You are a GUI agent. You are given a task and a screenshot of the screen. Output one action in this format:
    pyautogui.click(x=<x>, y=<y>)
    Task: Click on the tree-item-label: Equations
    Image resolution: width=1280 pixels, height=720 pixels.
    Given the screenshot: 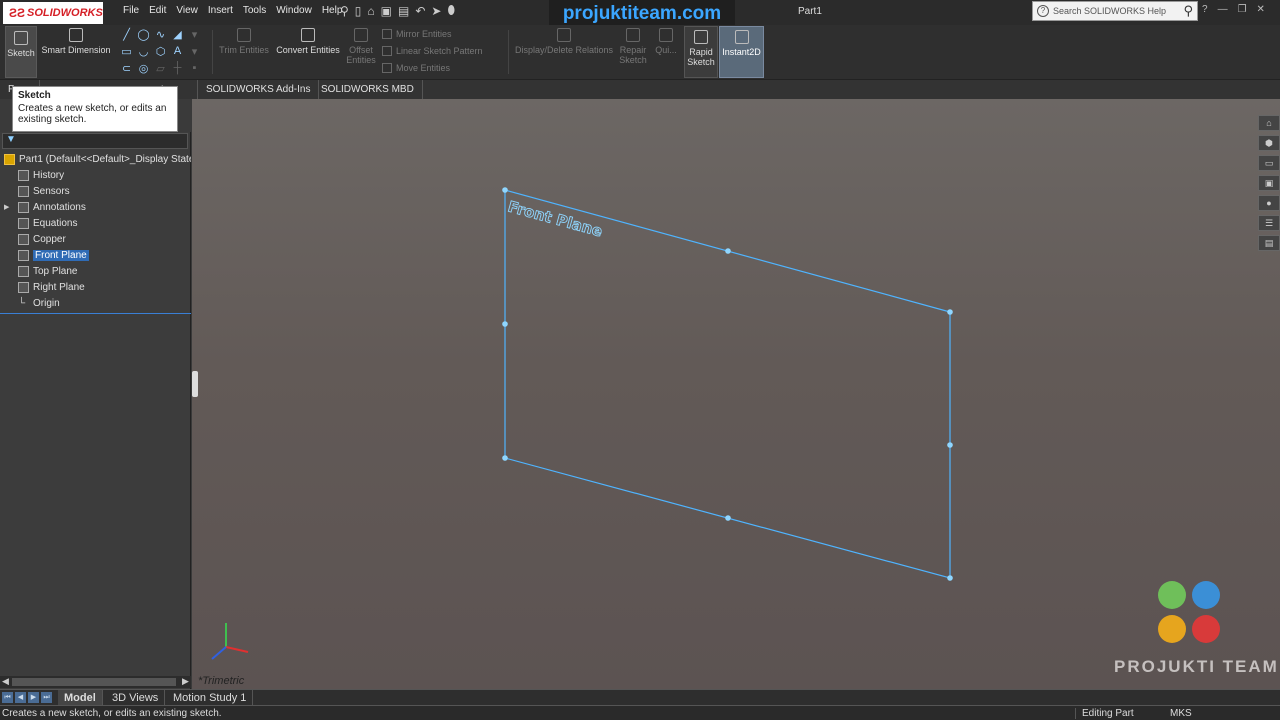 What is the action you would take?
    pyautogui.click(x=55, y=223)
    